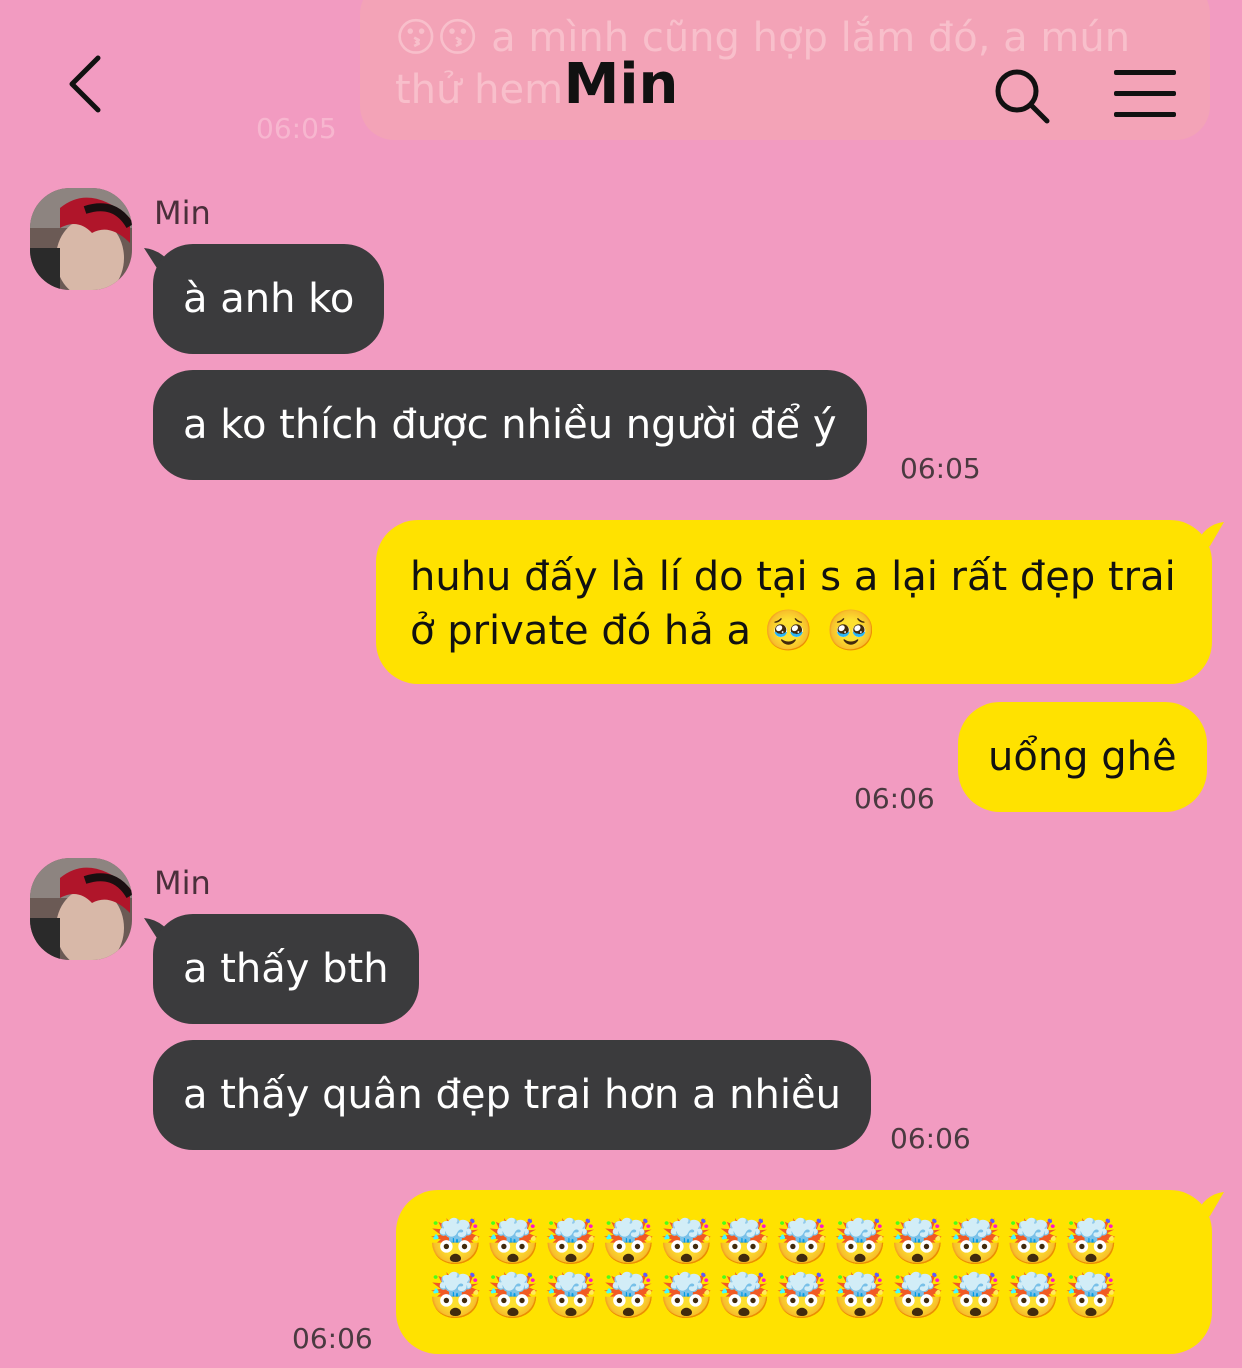 The width and height of the screenshot is (1242, 1368). I want to click on search-icon, so click(1022, 96).